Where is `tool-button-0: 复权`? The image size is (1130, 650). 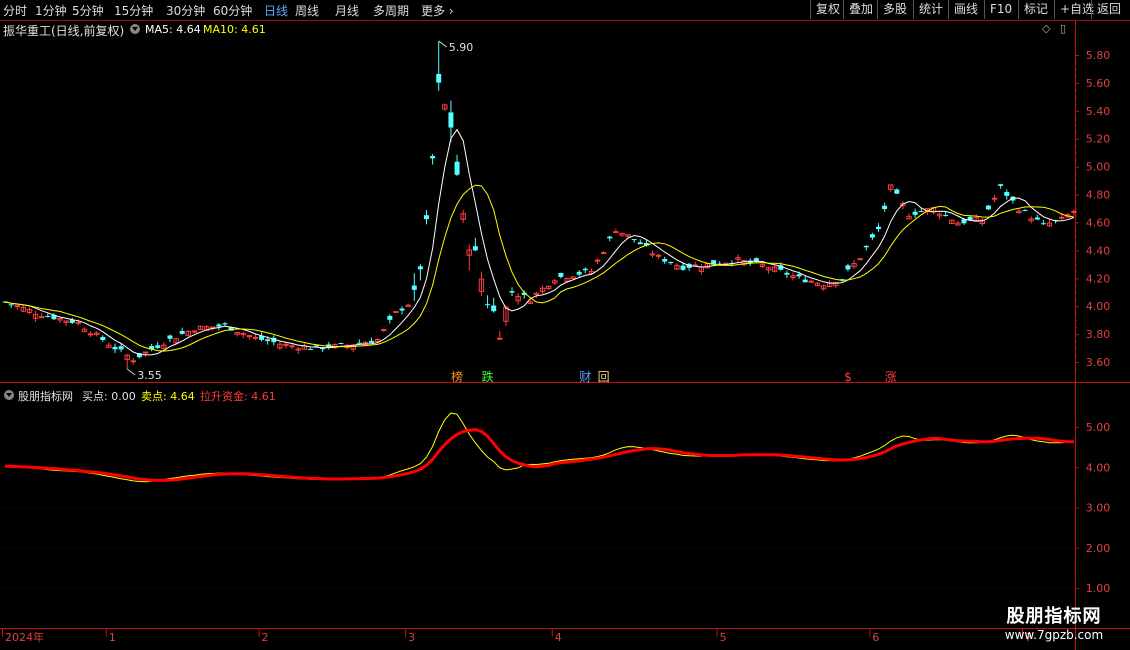
tool-button-0: 复权 is located at coordinates (826, 9).